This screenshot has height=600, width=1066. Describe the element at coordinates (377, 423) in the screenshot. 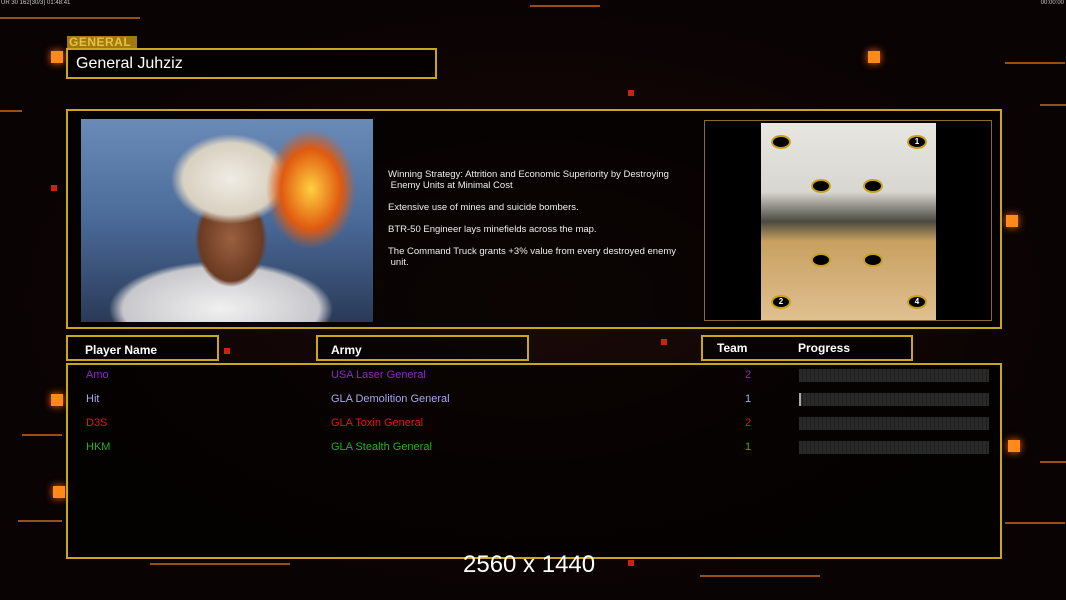

I see `player-army: GLA Toxin General` at that location.